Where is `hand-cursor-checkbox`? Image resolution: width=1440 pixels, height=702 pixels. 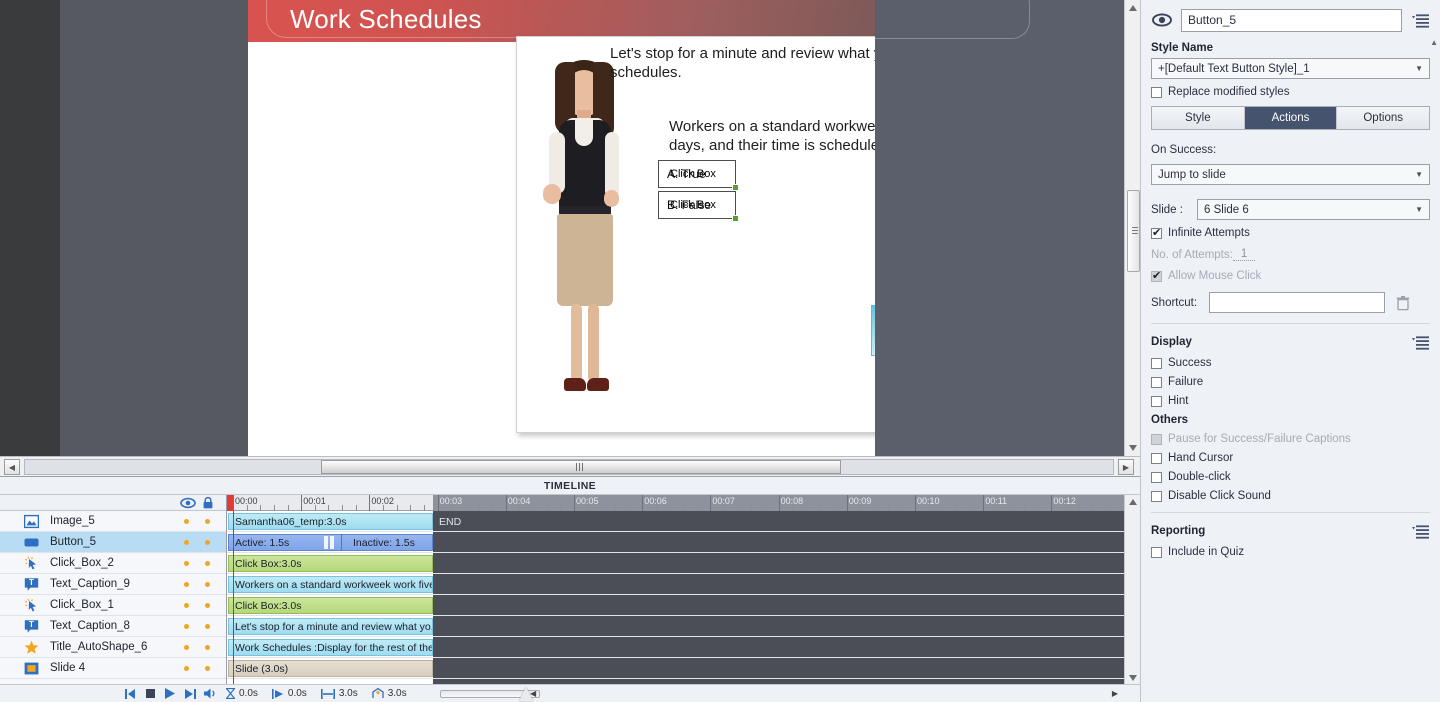 hand-cursor-checkbox is located at coordinates (1156, 458).